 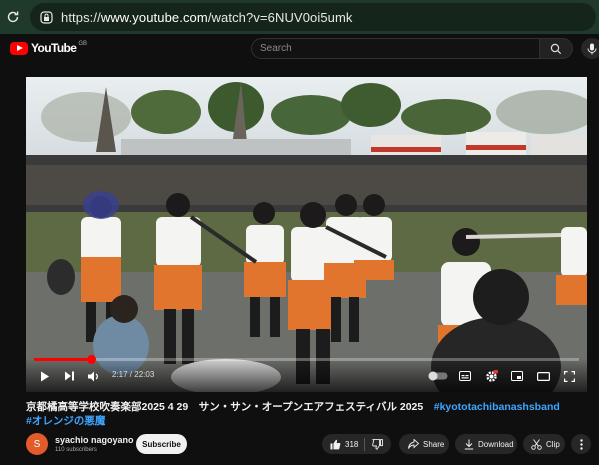 I want to click on miniplayer-icon, so click(x=517, y=376).